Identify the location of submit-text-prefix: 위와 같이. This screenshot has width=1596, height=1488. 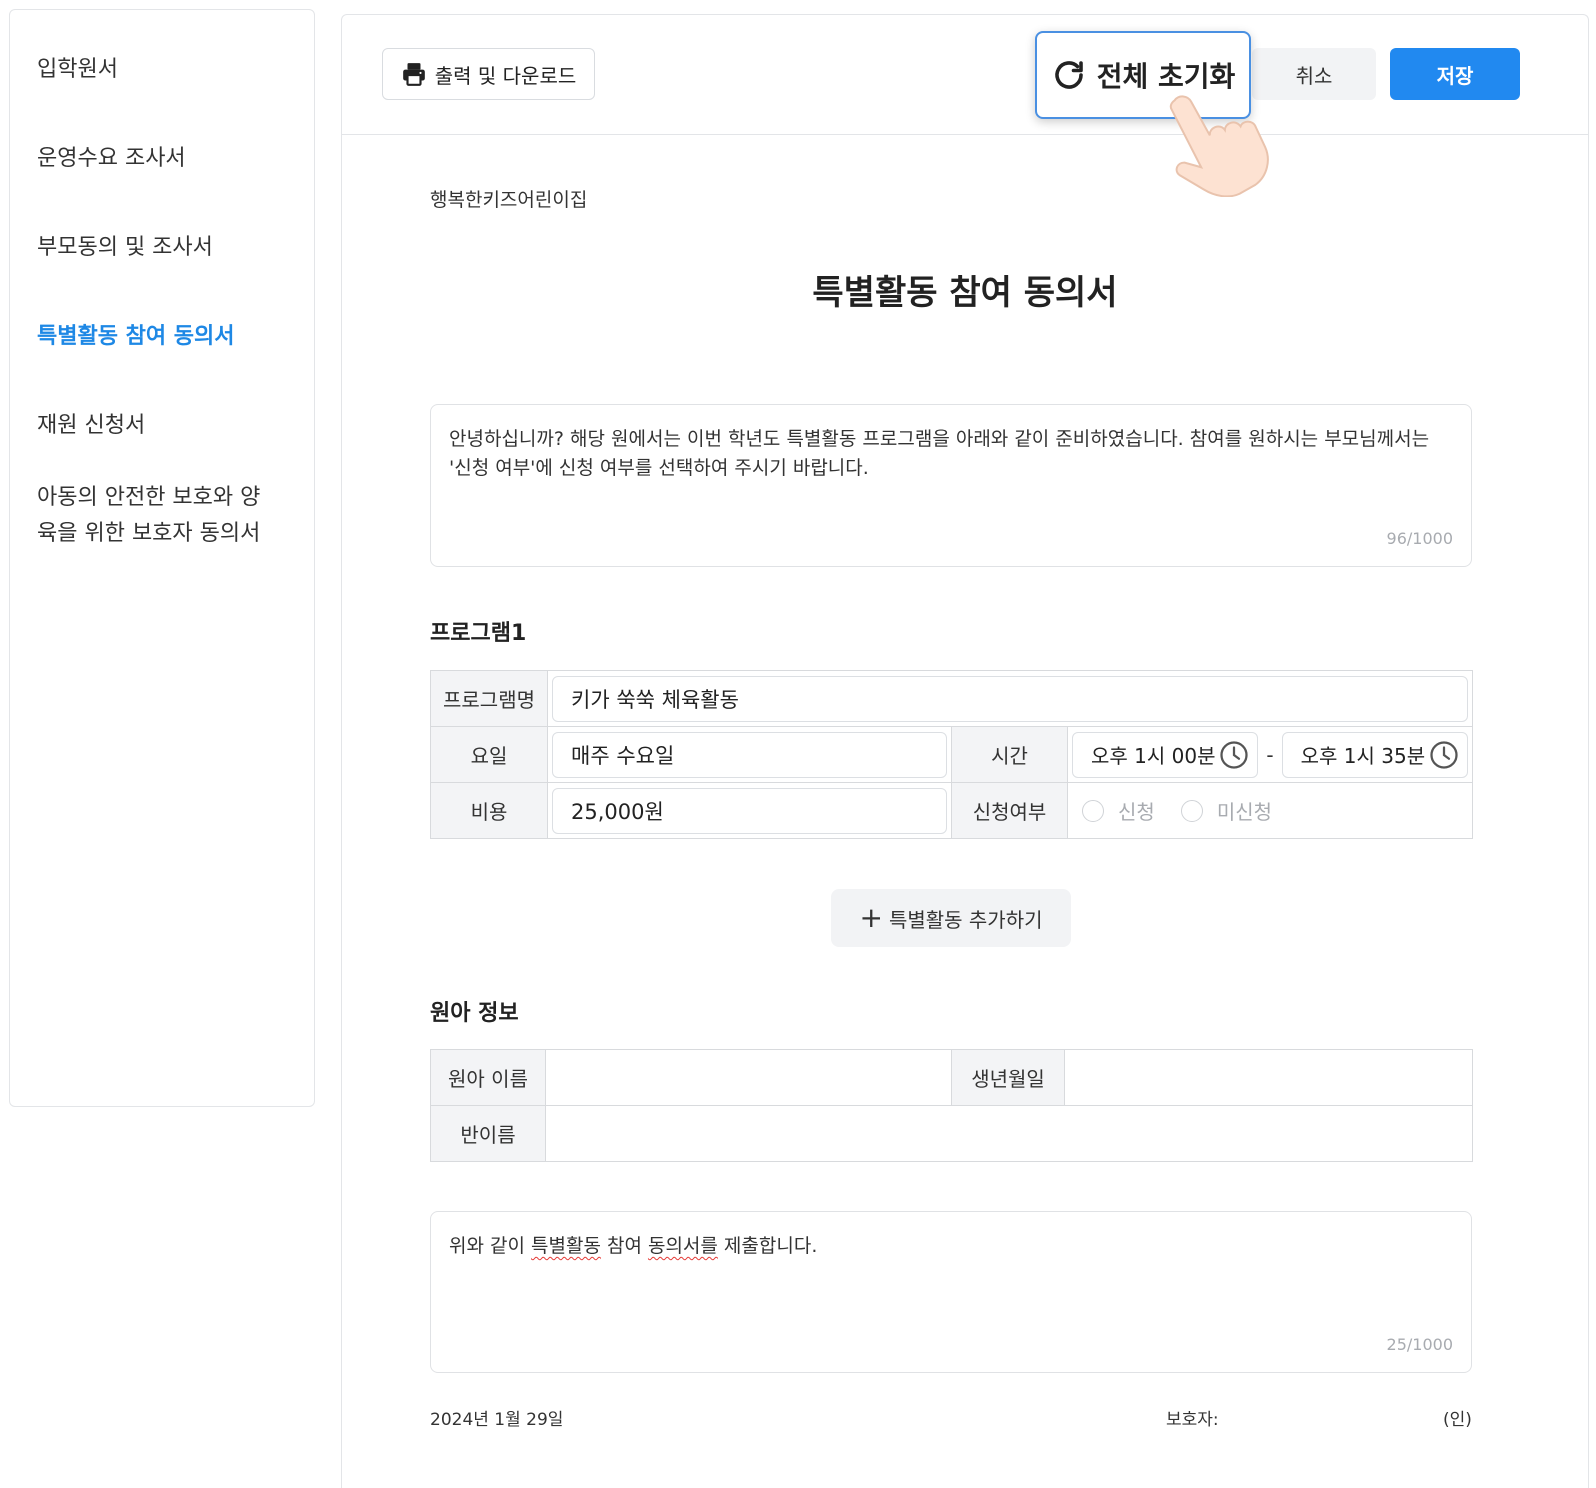
(490, 1246).